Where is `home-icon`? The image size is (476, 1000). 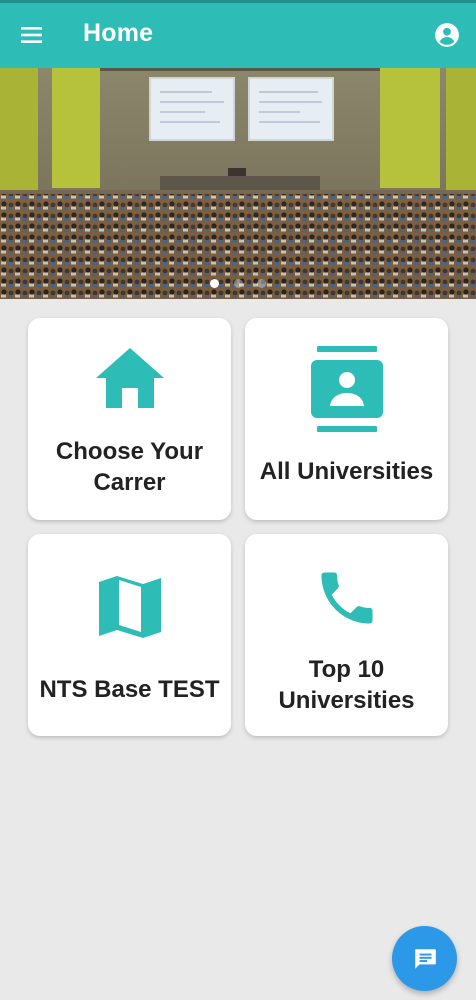
home-icon is located at coordinates (129, 378).